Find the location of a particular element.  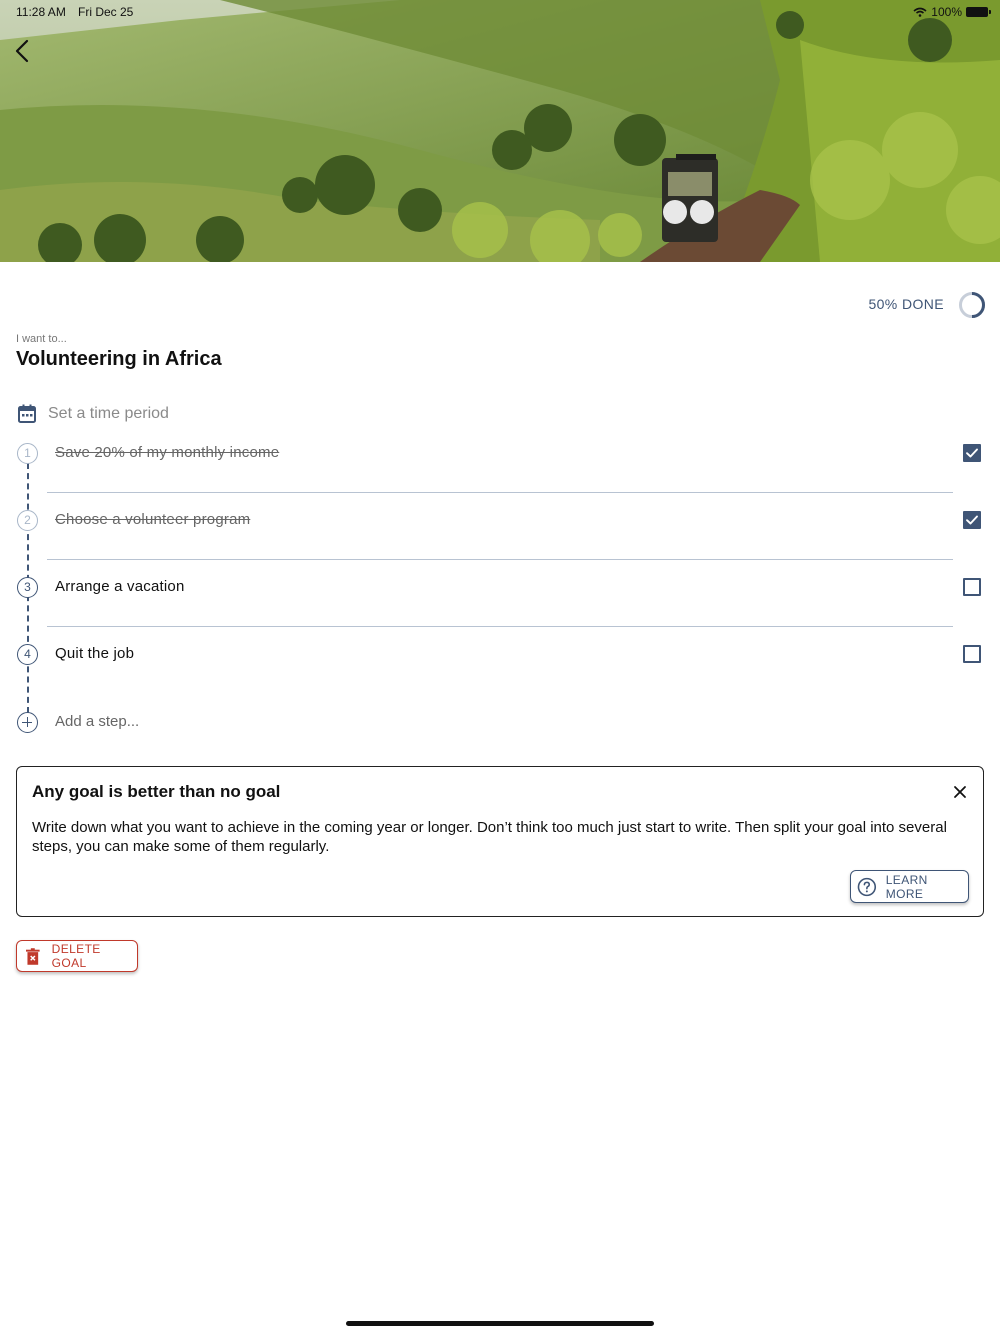

step-number: 1 is located at coordinates (27, 453).